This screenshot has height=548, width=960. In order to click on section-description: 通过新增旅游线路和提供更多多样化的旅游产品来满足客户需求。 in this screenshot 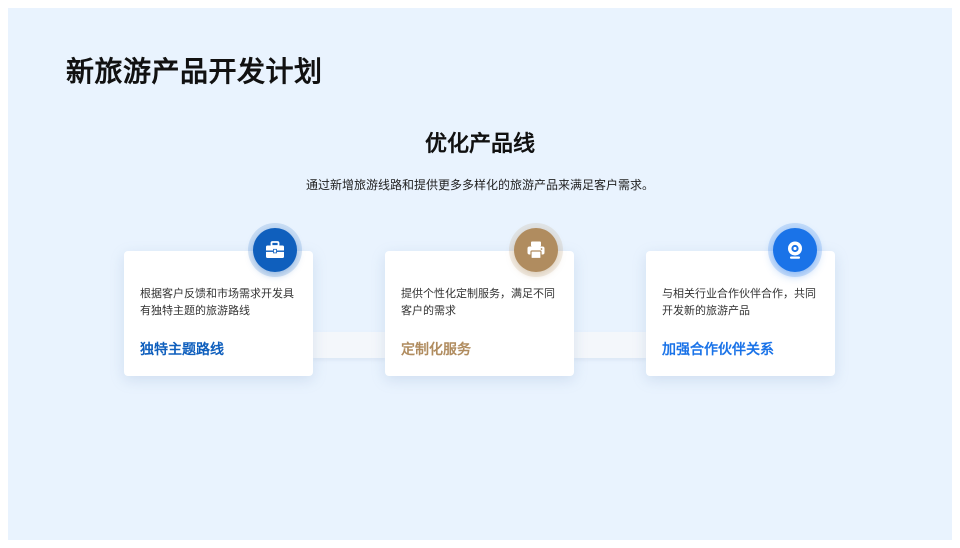, I will do `click(479, 185)`.